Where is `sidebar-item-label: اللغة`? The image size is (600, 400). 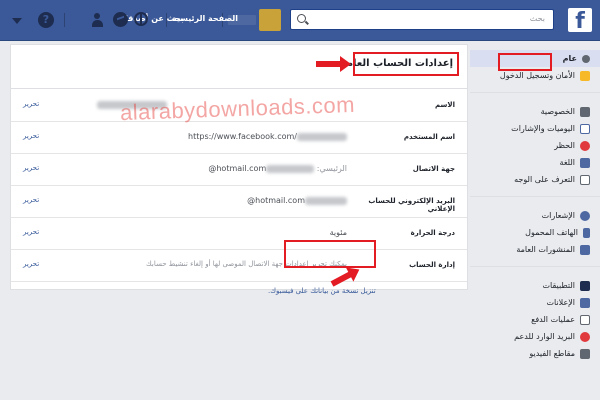
sidebar-item-label: اللغة is located at coordinates (567, 162).